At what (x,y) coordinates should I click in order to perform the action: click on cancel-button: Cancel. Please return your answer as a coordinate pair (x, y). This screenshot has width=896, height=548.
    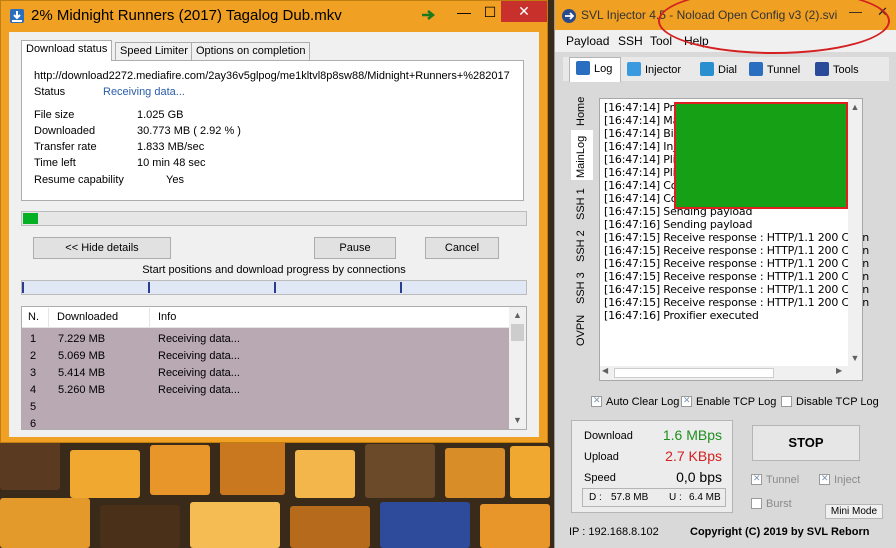
    Looking at the image, I should click on (462, 248).